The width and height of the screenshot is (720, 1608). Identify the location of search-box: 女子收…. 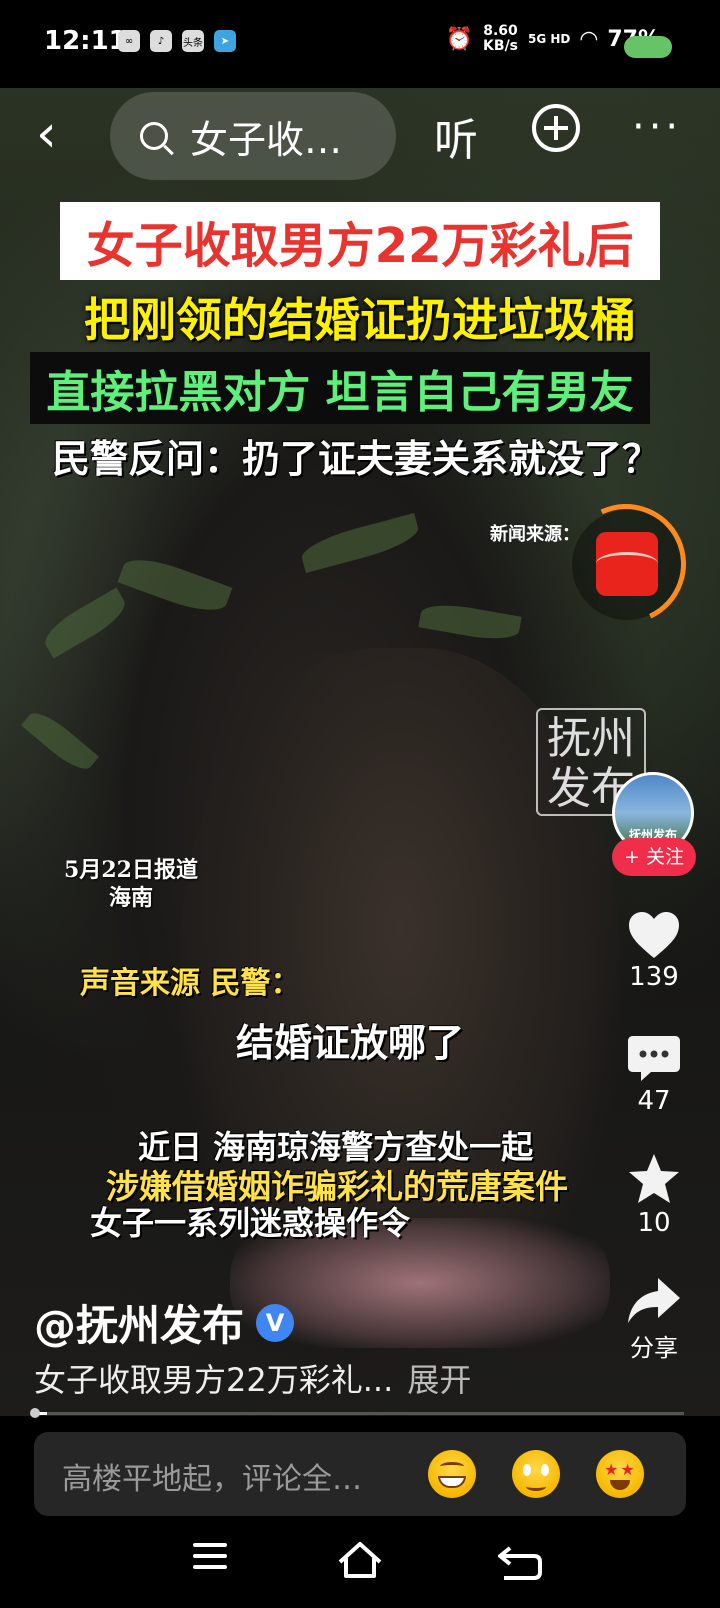
(253, 136).